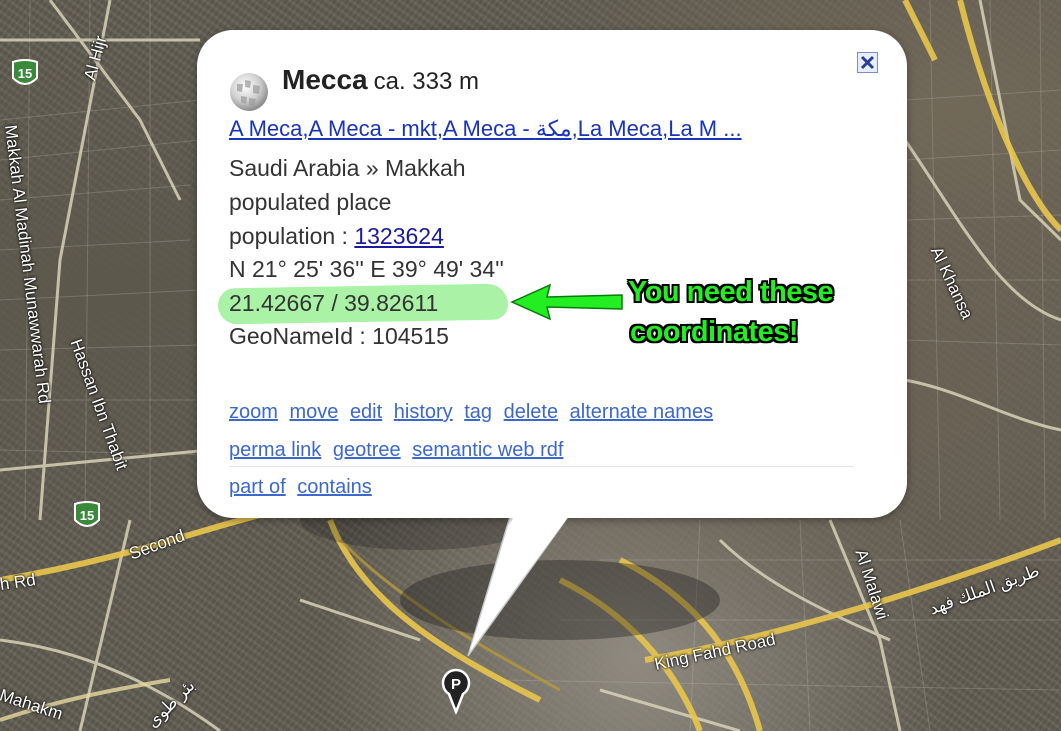 This screenshot has width=1061, height=731. What do you see at coordinates (478, 412) in the screenshot?
I see `tag-link: tag` at bounding box center [478, 412].